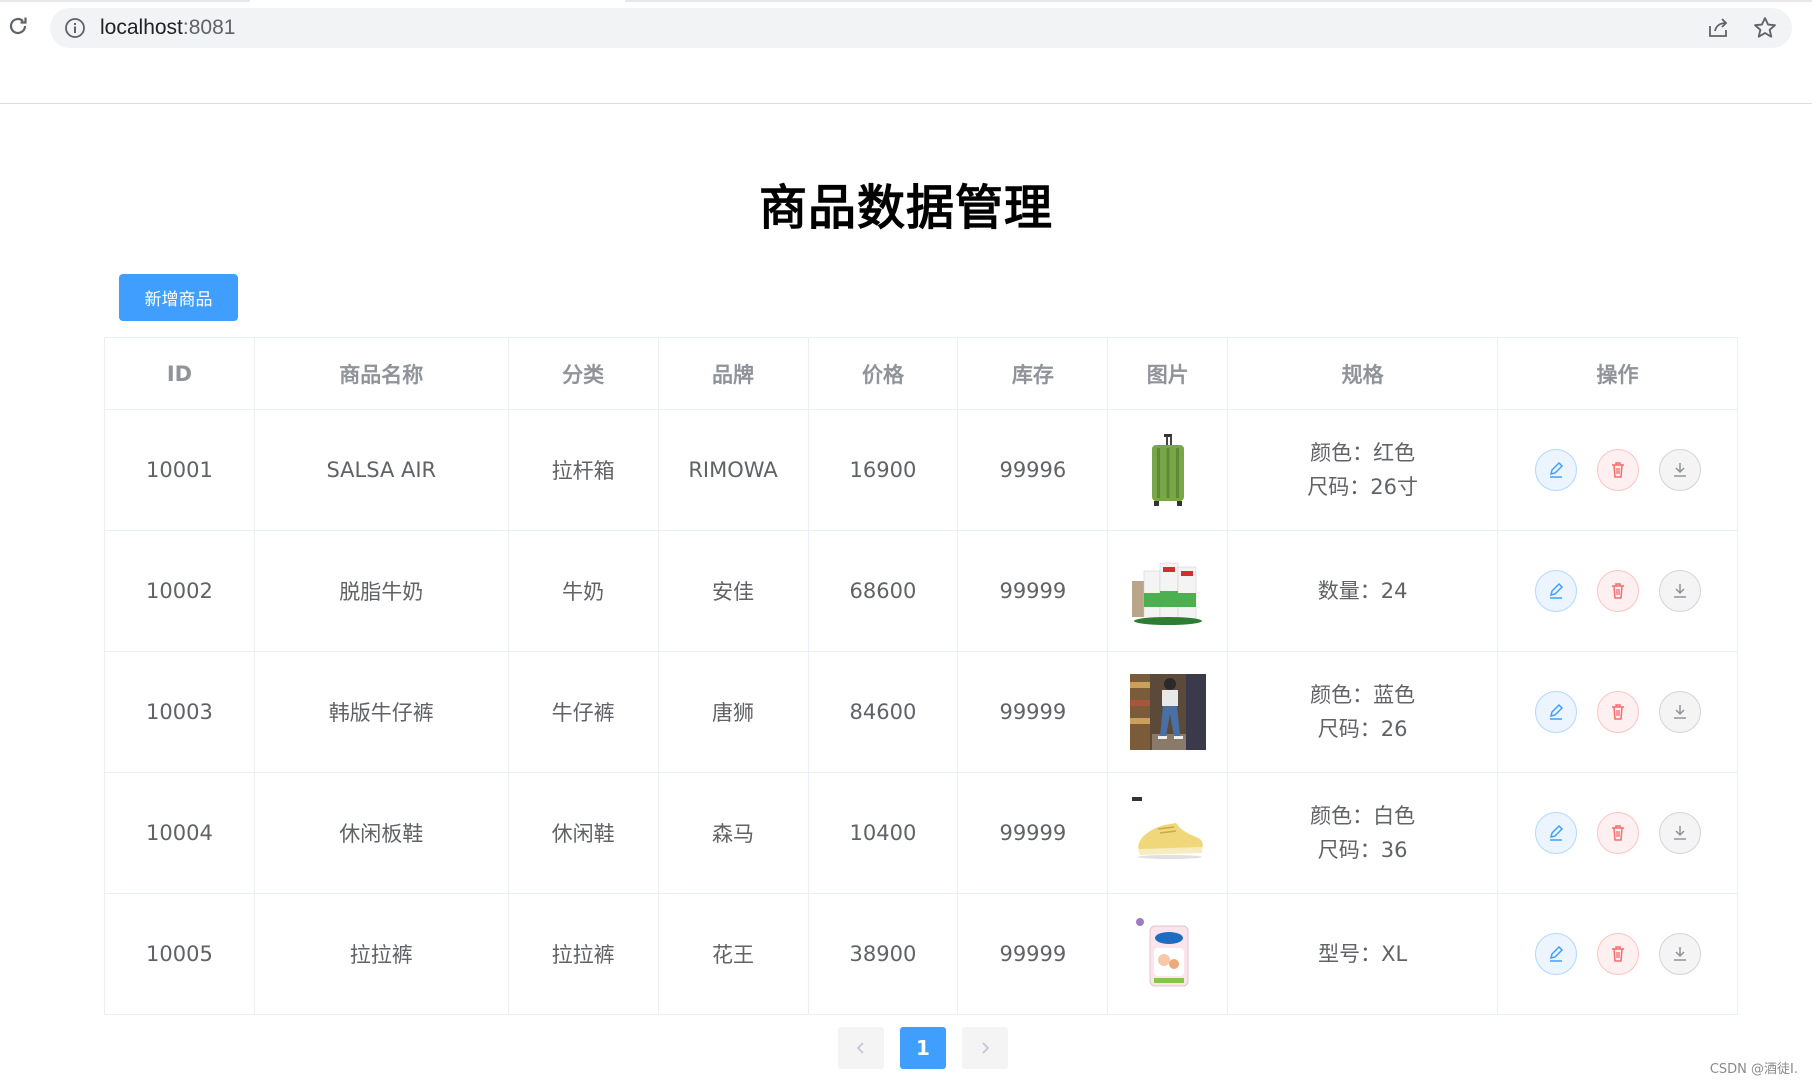  I want to click on spec-line: 颜色：红色, so click(1363, 453).